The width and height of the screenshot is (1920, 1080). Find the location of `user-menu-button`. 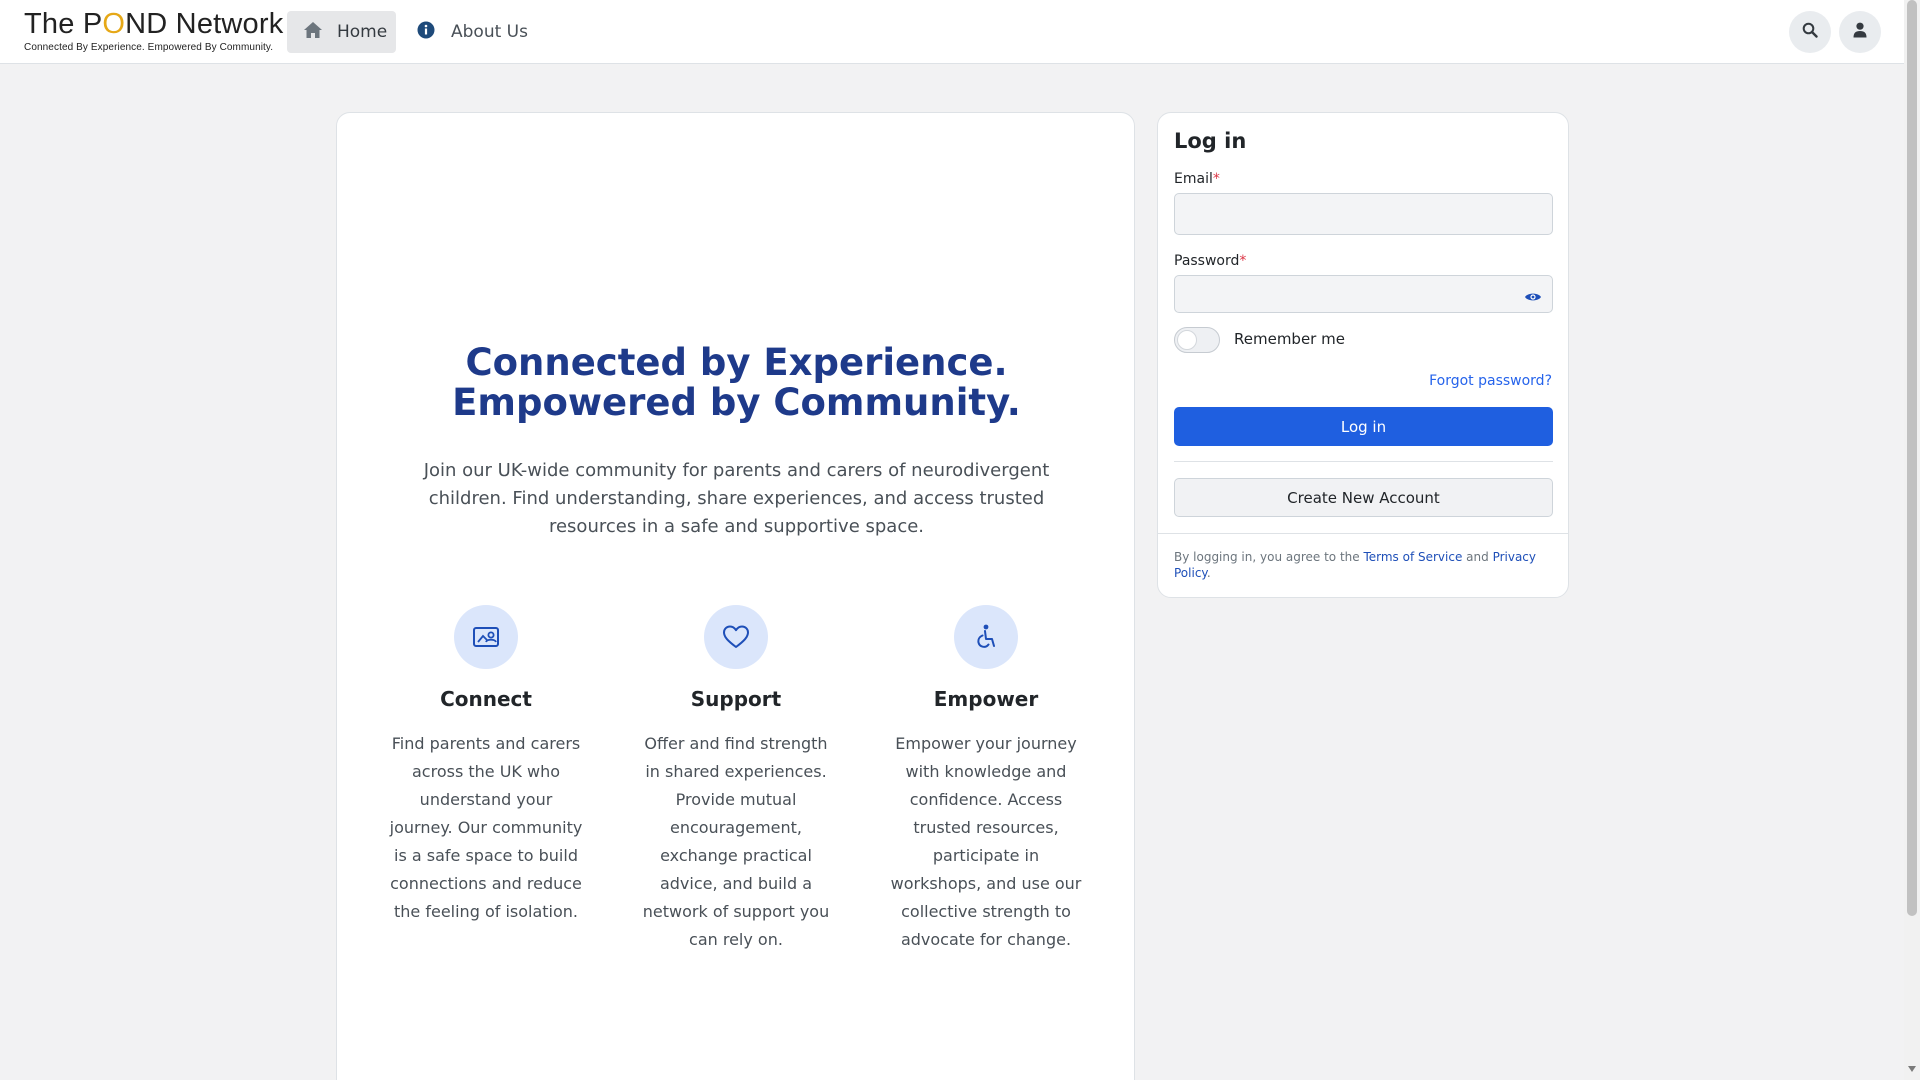

user-menu-button is located at coordinates (1860, 32).